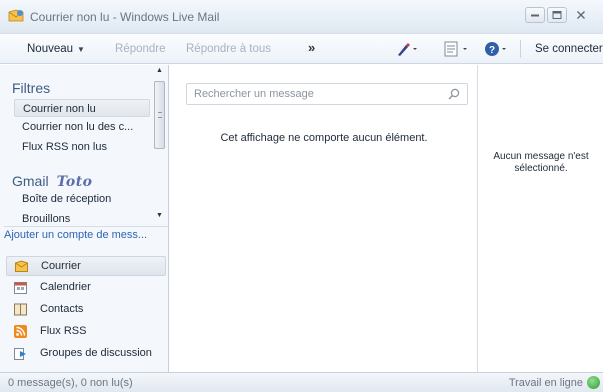 The image size is (603, 392). What do you see at coordinates (66, 199) in the screenshot?
I see `folder-inbox: Boîte de réception` at bounding box center [66, 199].